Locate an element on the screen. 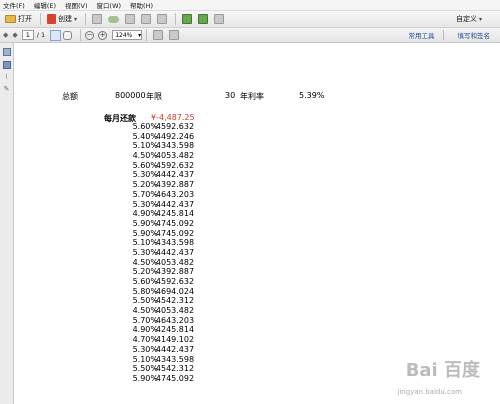 This screenshot has height=404, width=500. summary-row: 总额 800000 年限 30 年利率 5.39% is located at coordinates (257, 97).